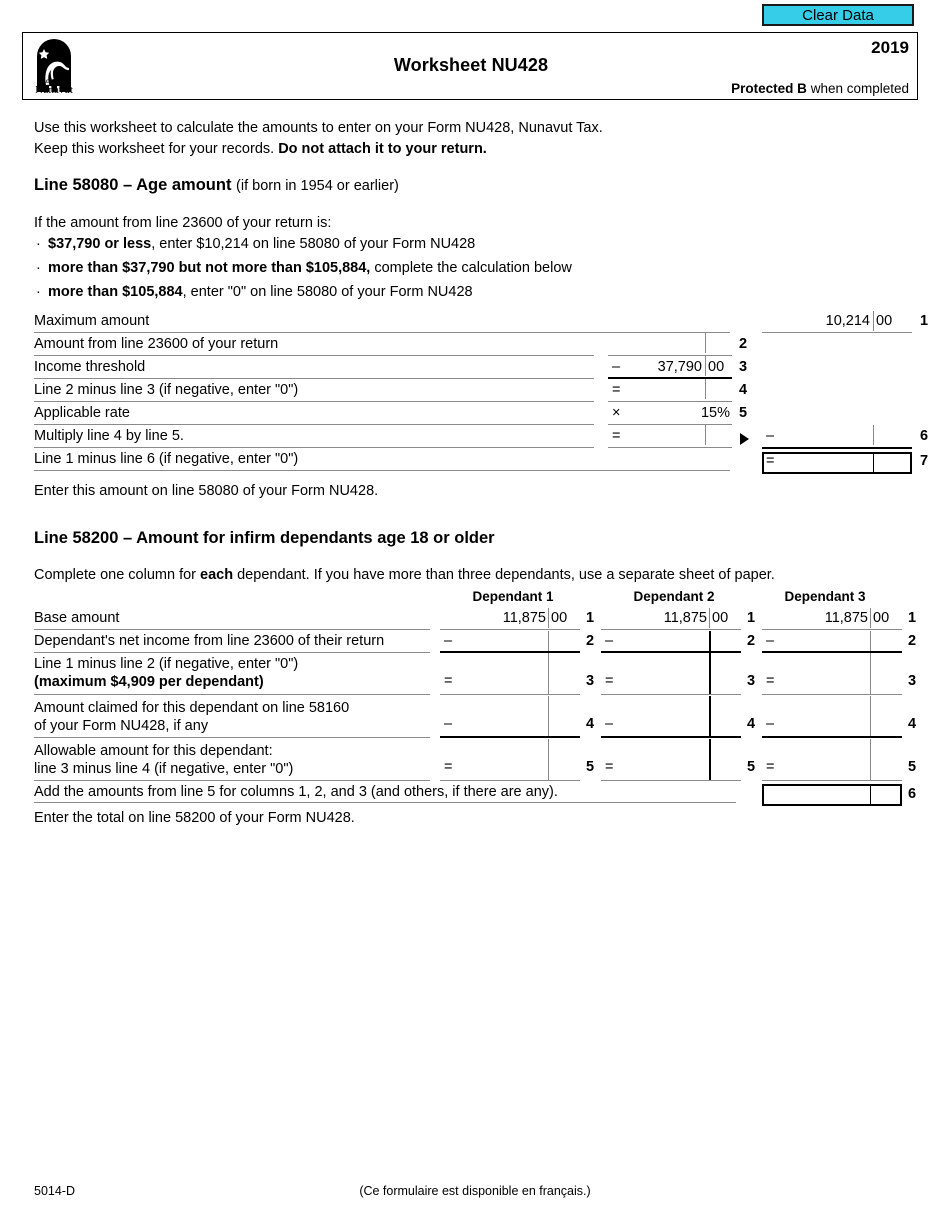 This screenshot has width=950, height=1230. Describe the element at coordinates (679, 367) in the screenshot. I see `calc-value-3: 37,790` at that location.